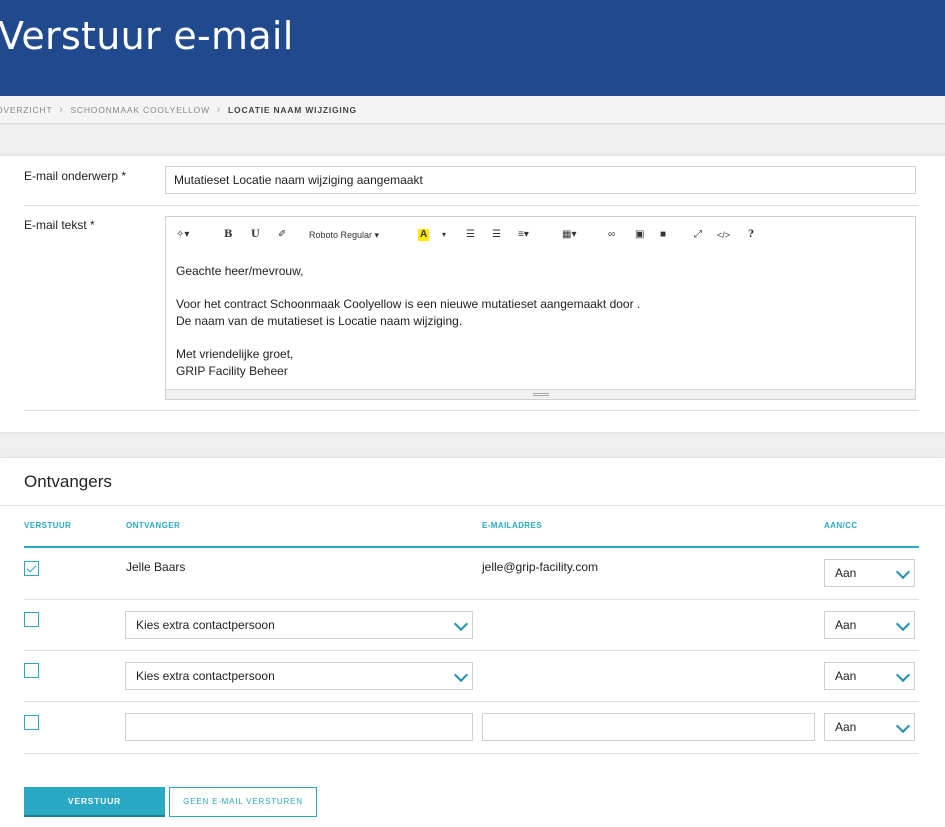 Image resolution: width=945 pixels, height=827 pixels. Describe the element at coordinates (235, 354) in the screenshot. I see `body-closing-1: Met vriendelijke groet,` at that location.